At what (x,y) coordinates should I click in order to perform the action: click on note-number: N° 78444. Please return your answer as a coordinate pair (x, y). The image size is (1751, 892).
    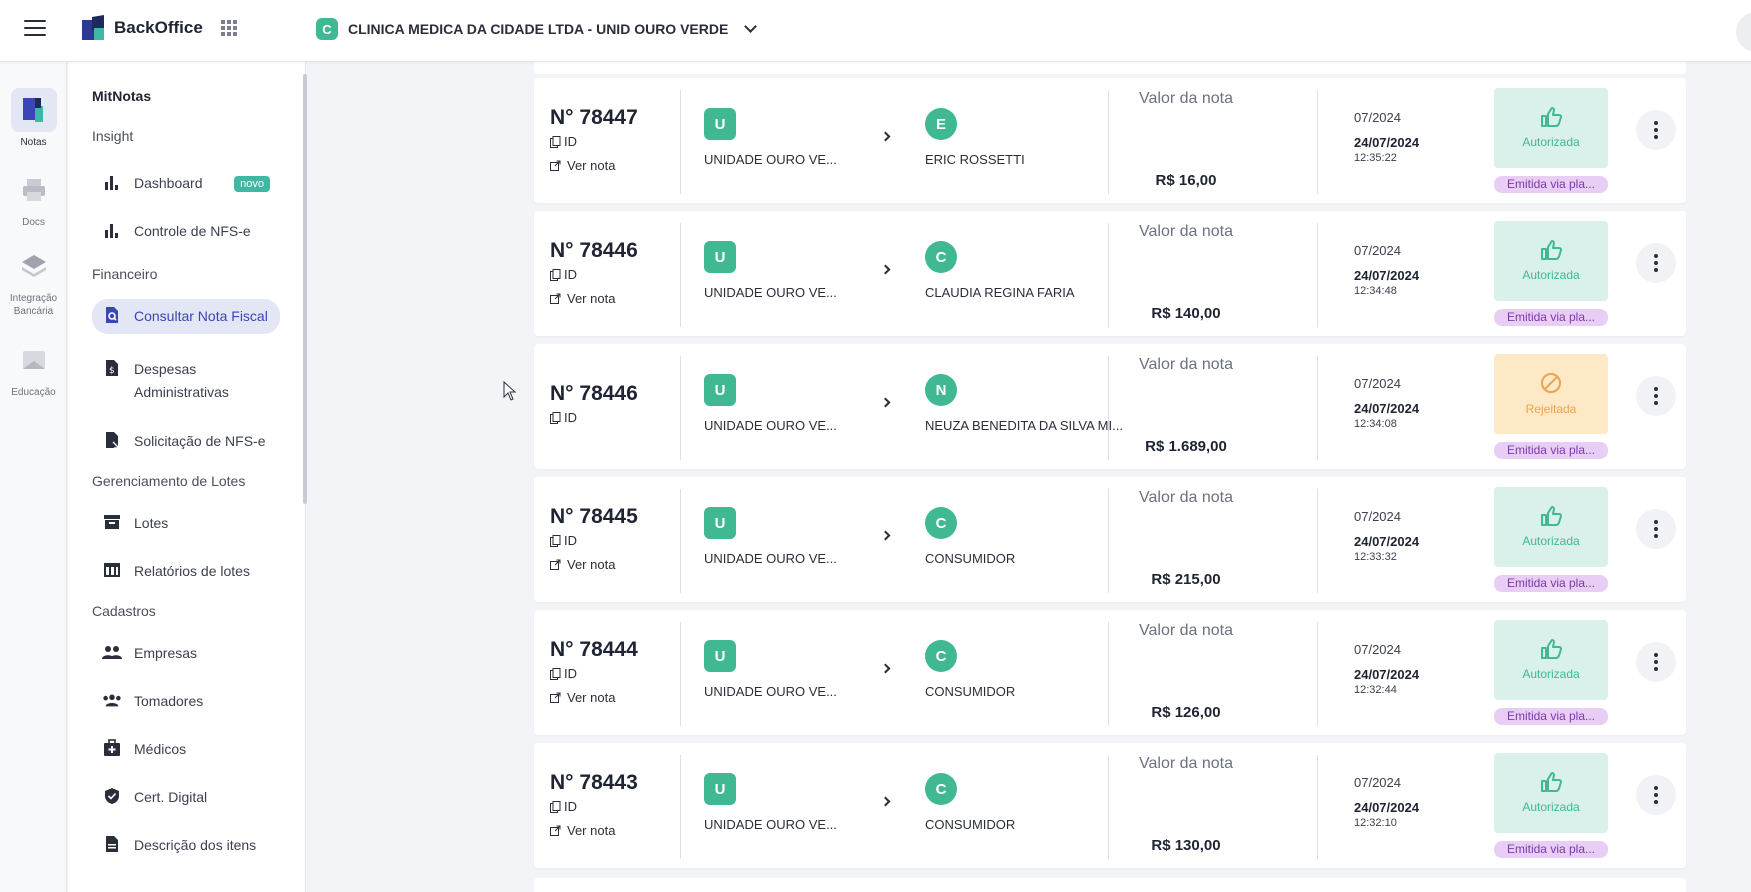
    Looking at the image, I should click on (594, 649).